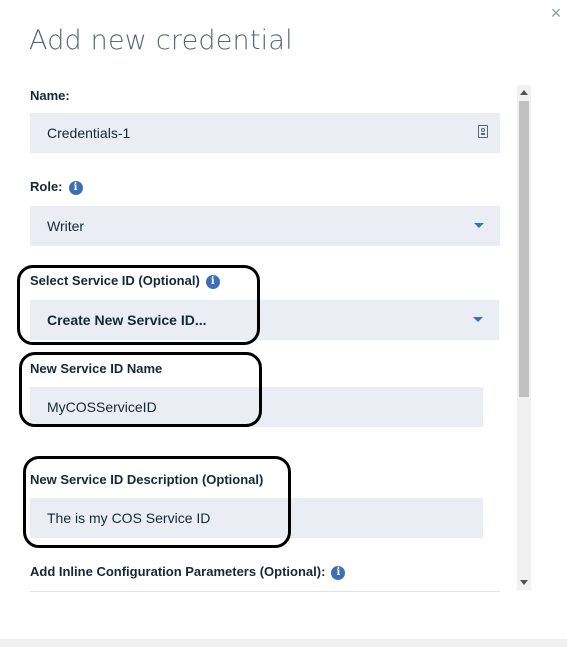  Describe the element at coordinates (283, 643) in the screenshot. I see `dialog-footer` at that location.